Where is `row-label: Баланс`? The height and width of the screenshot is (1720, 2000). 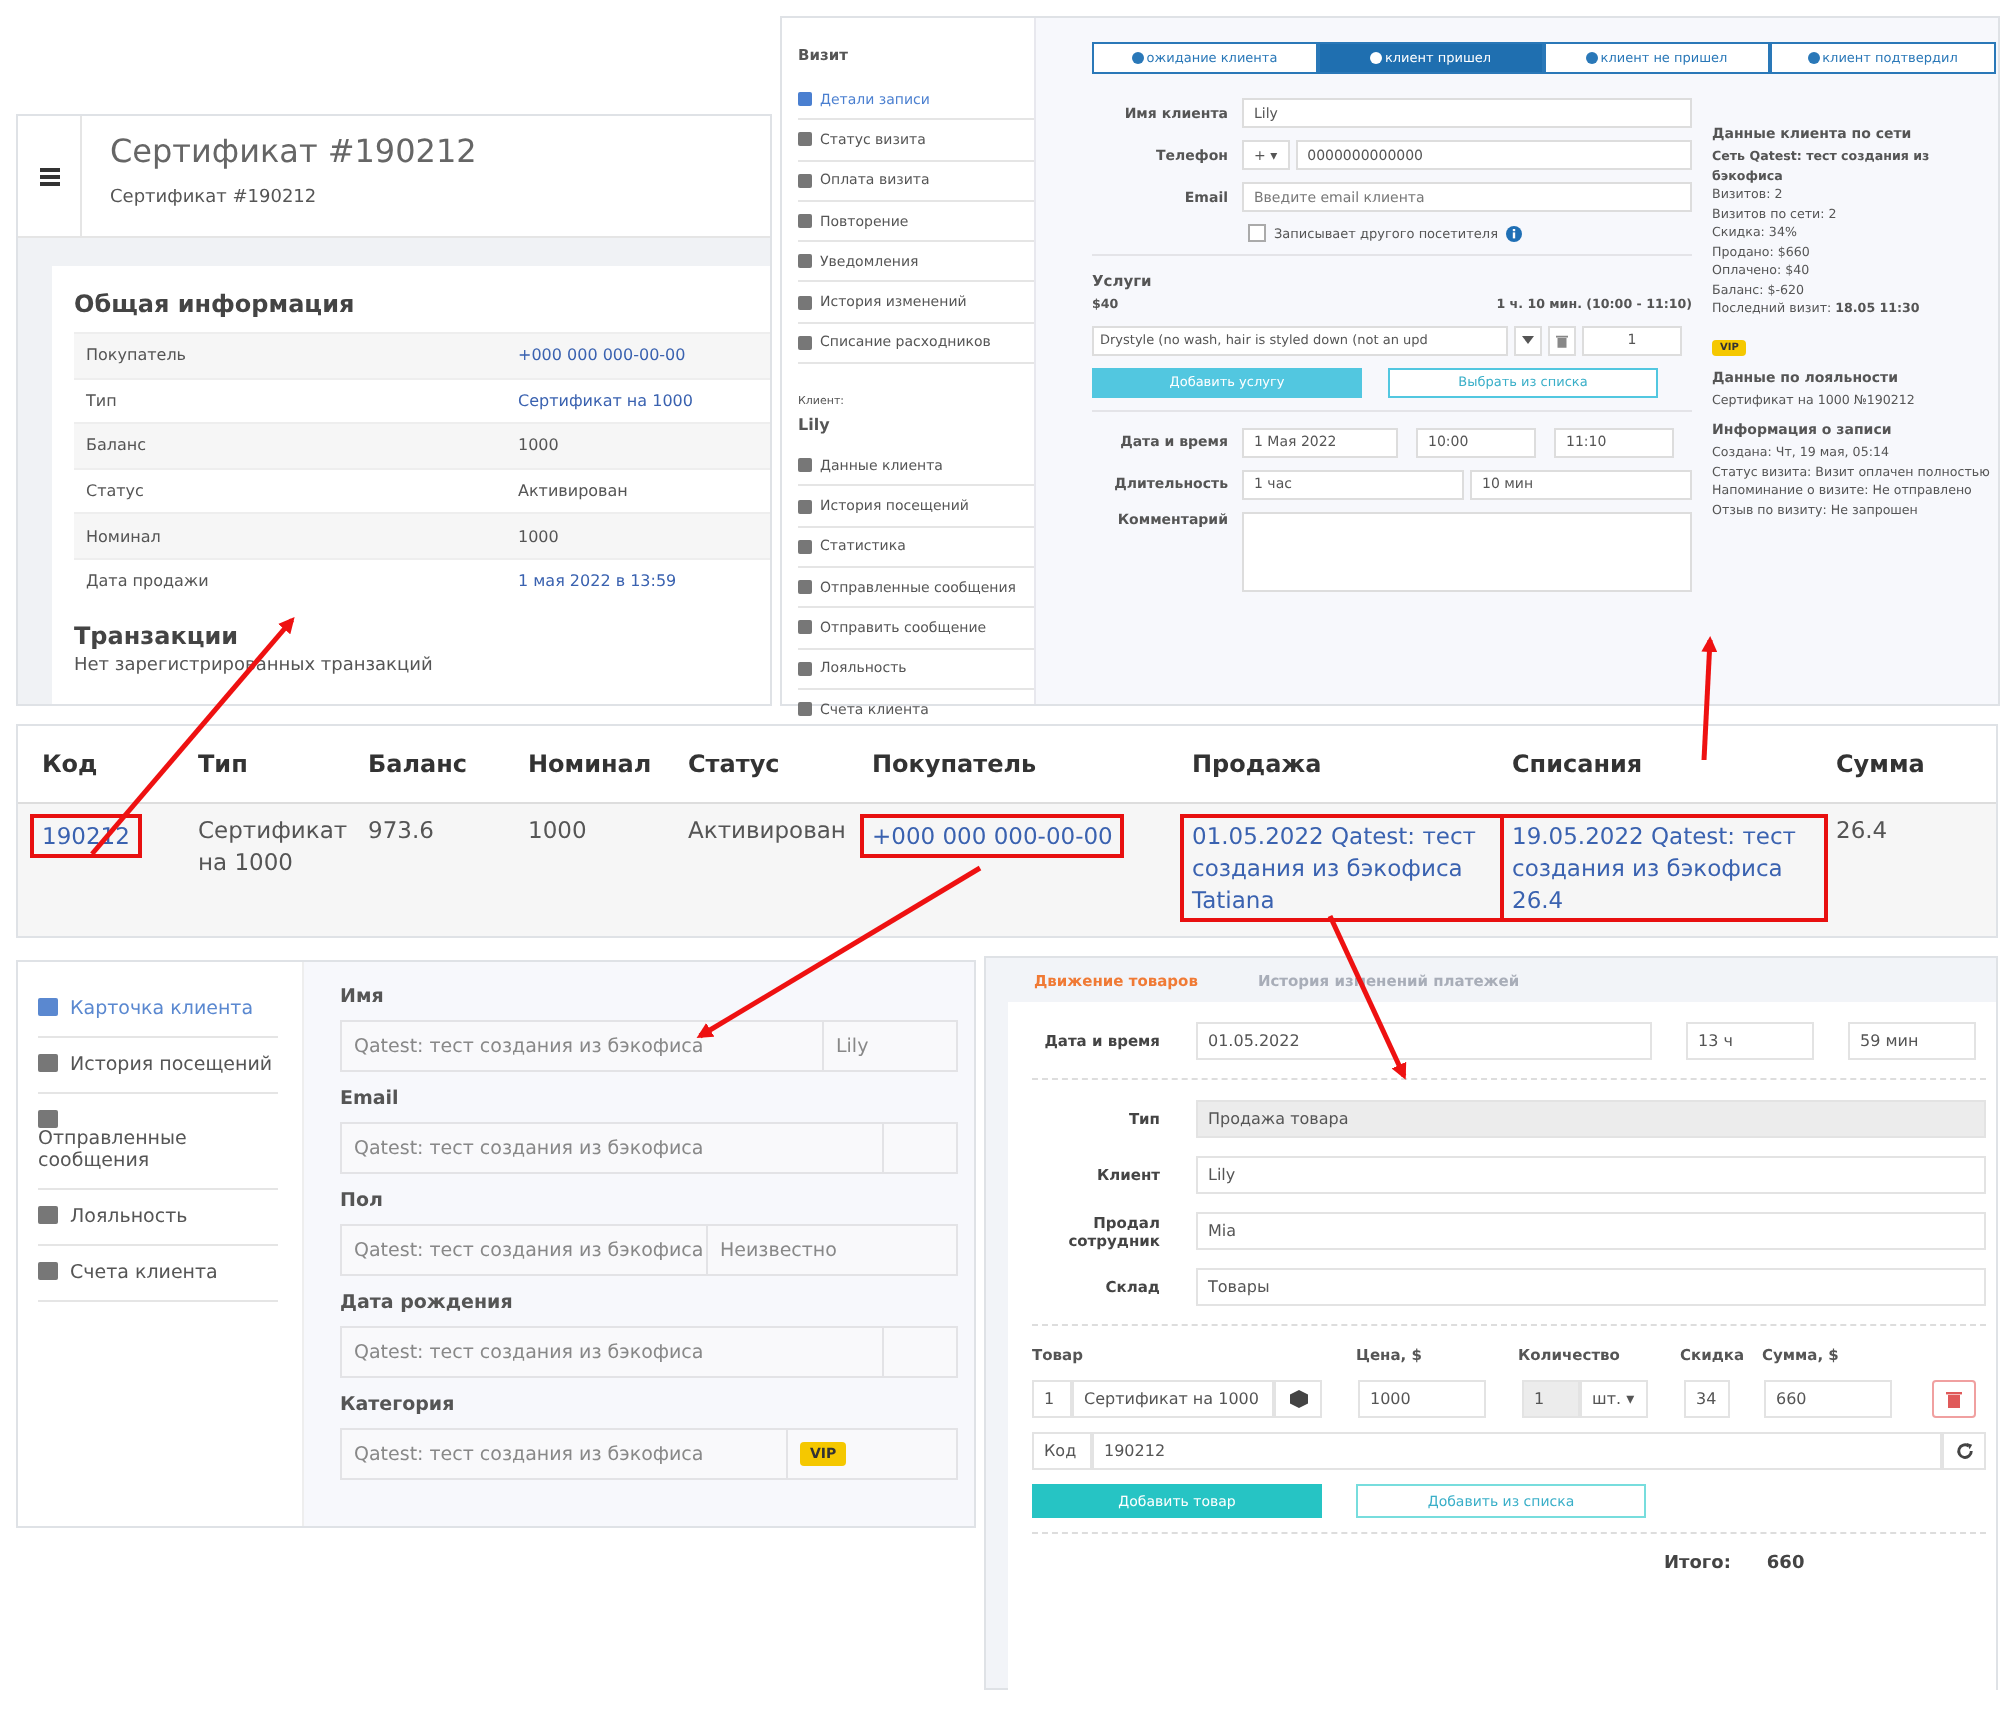
row-label: Баланс is located at coordinates (116, 445).